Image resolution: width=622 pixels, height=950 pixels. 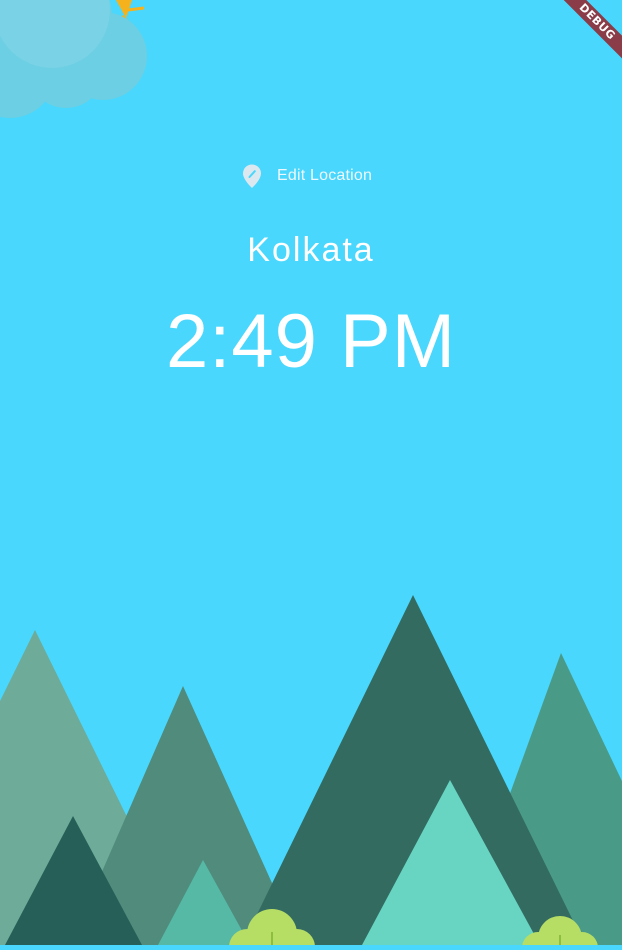 I want to click on edit-location-label: Edit Location, so click(x=325, y=175).